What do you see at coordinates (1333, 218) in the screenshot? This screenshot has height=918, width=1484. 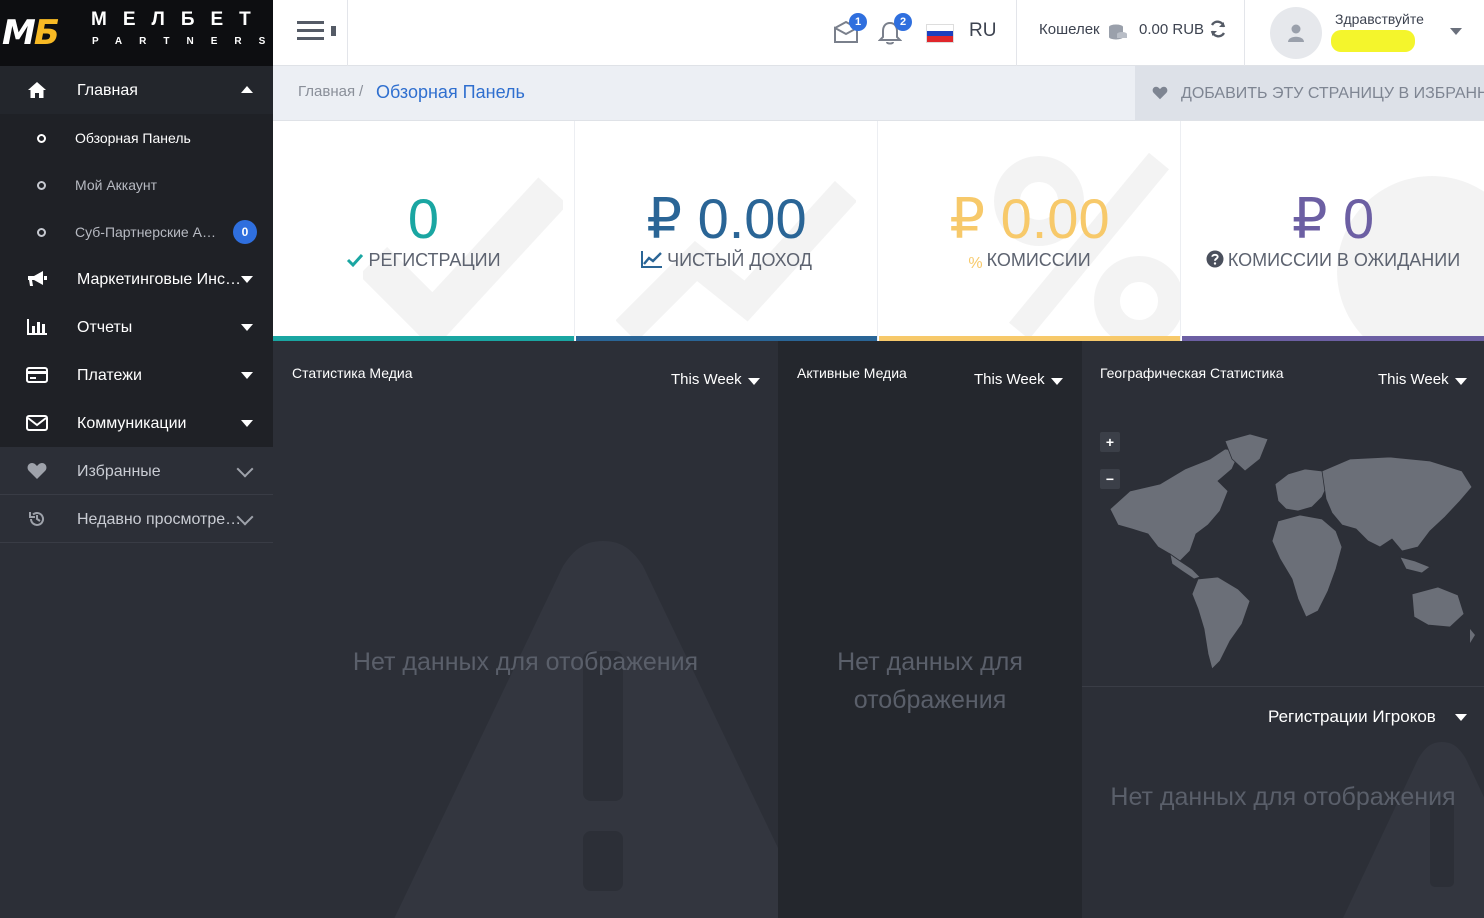 I see `stat-value: ₽ 0` at bounding box center [1333, 218].